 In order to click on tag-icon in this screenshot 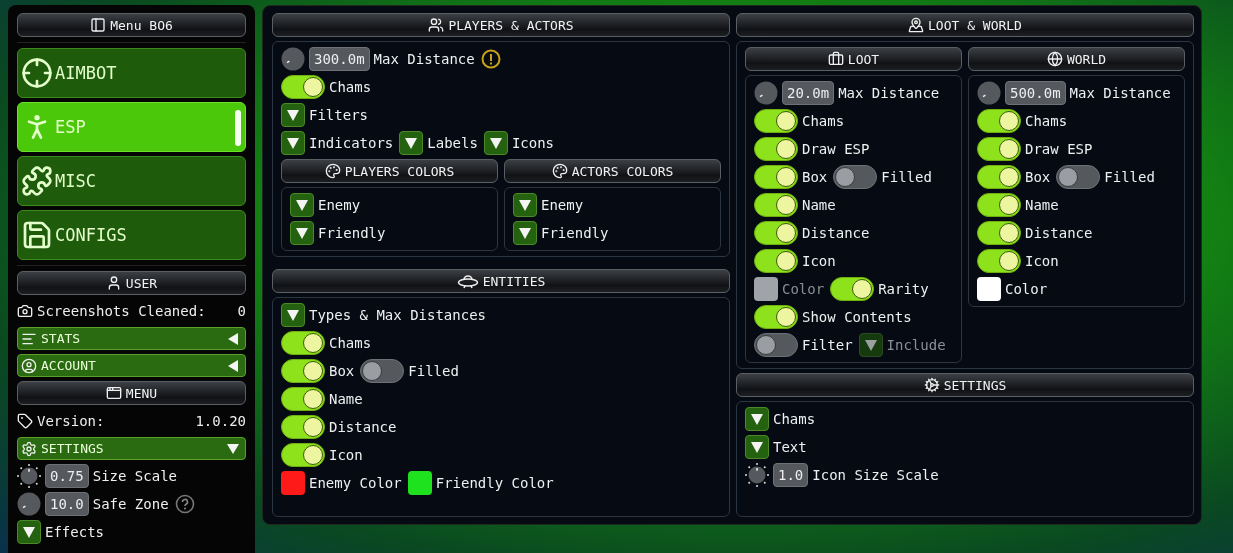, I will do `click(25, 421)`.